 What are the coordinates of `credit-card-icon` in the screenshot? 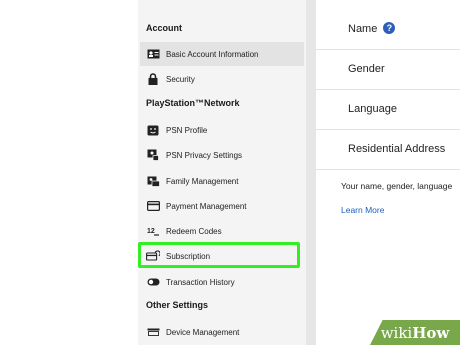 It's located at (153, 206).